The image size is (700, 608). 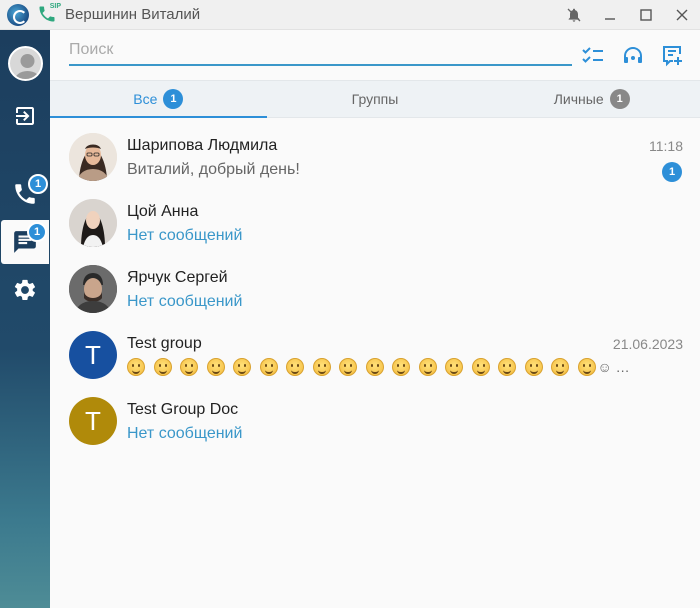 I want to click on chat-list-item: Цой Анна Нет сообщений, so click(x=375, y=218).